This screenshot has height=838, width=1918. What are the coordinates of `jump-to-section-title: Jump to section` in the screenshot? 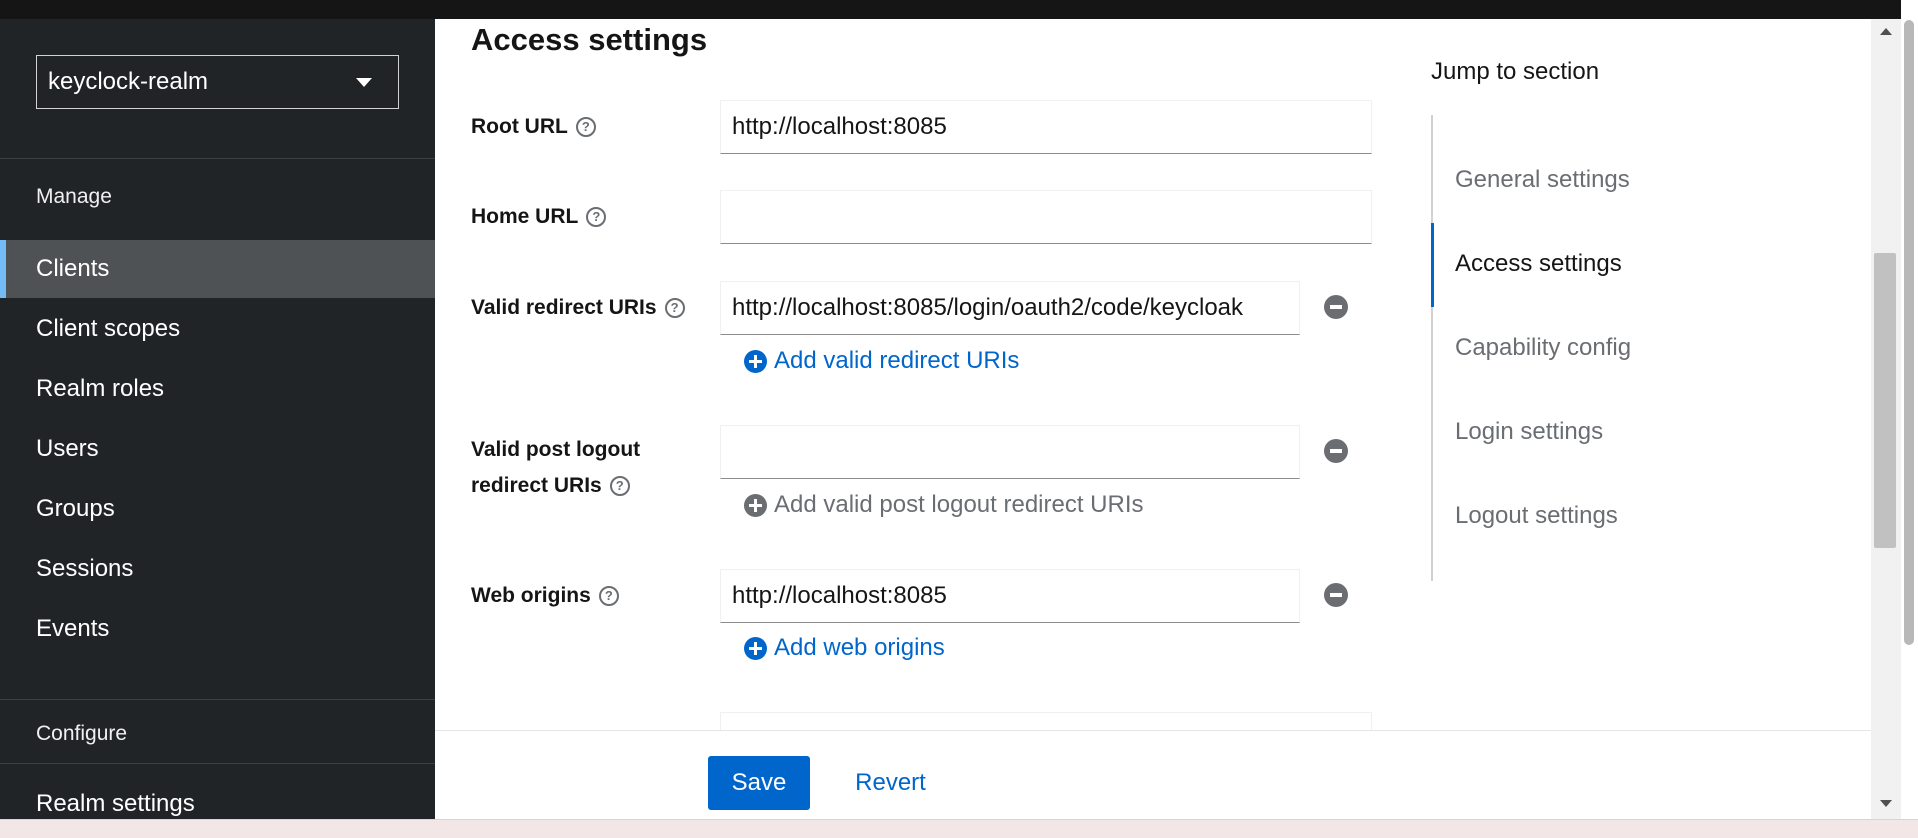 It's located at (1515, 71).